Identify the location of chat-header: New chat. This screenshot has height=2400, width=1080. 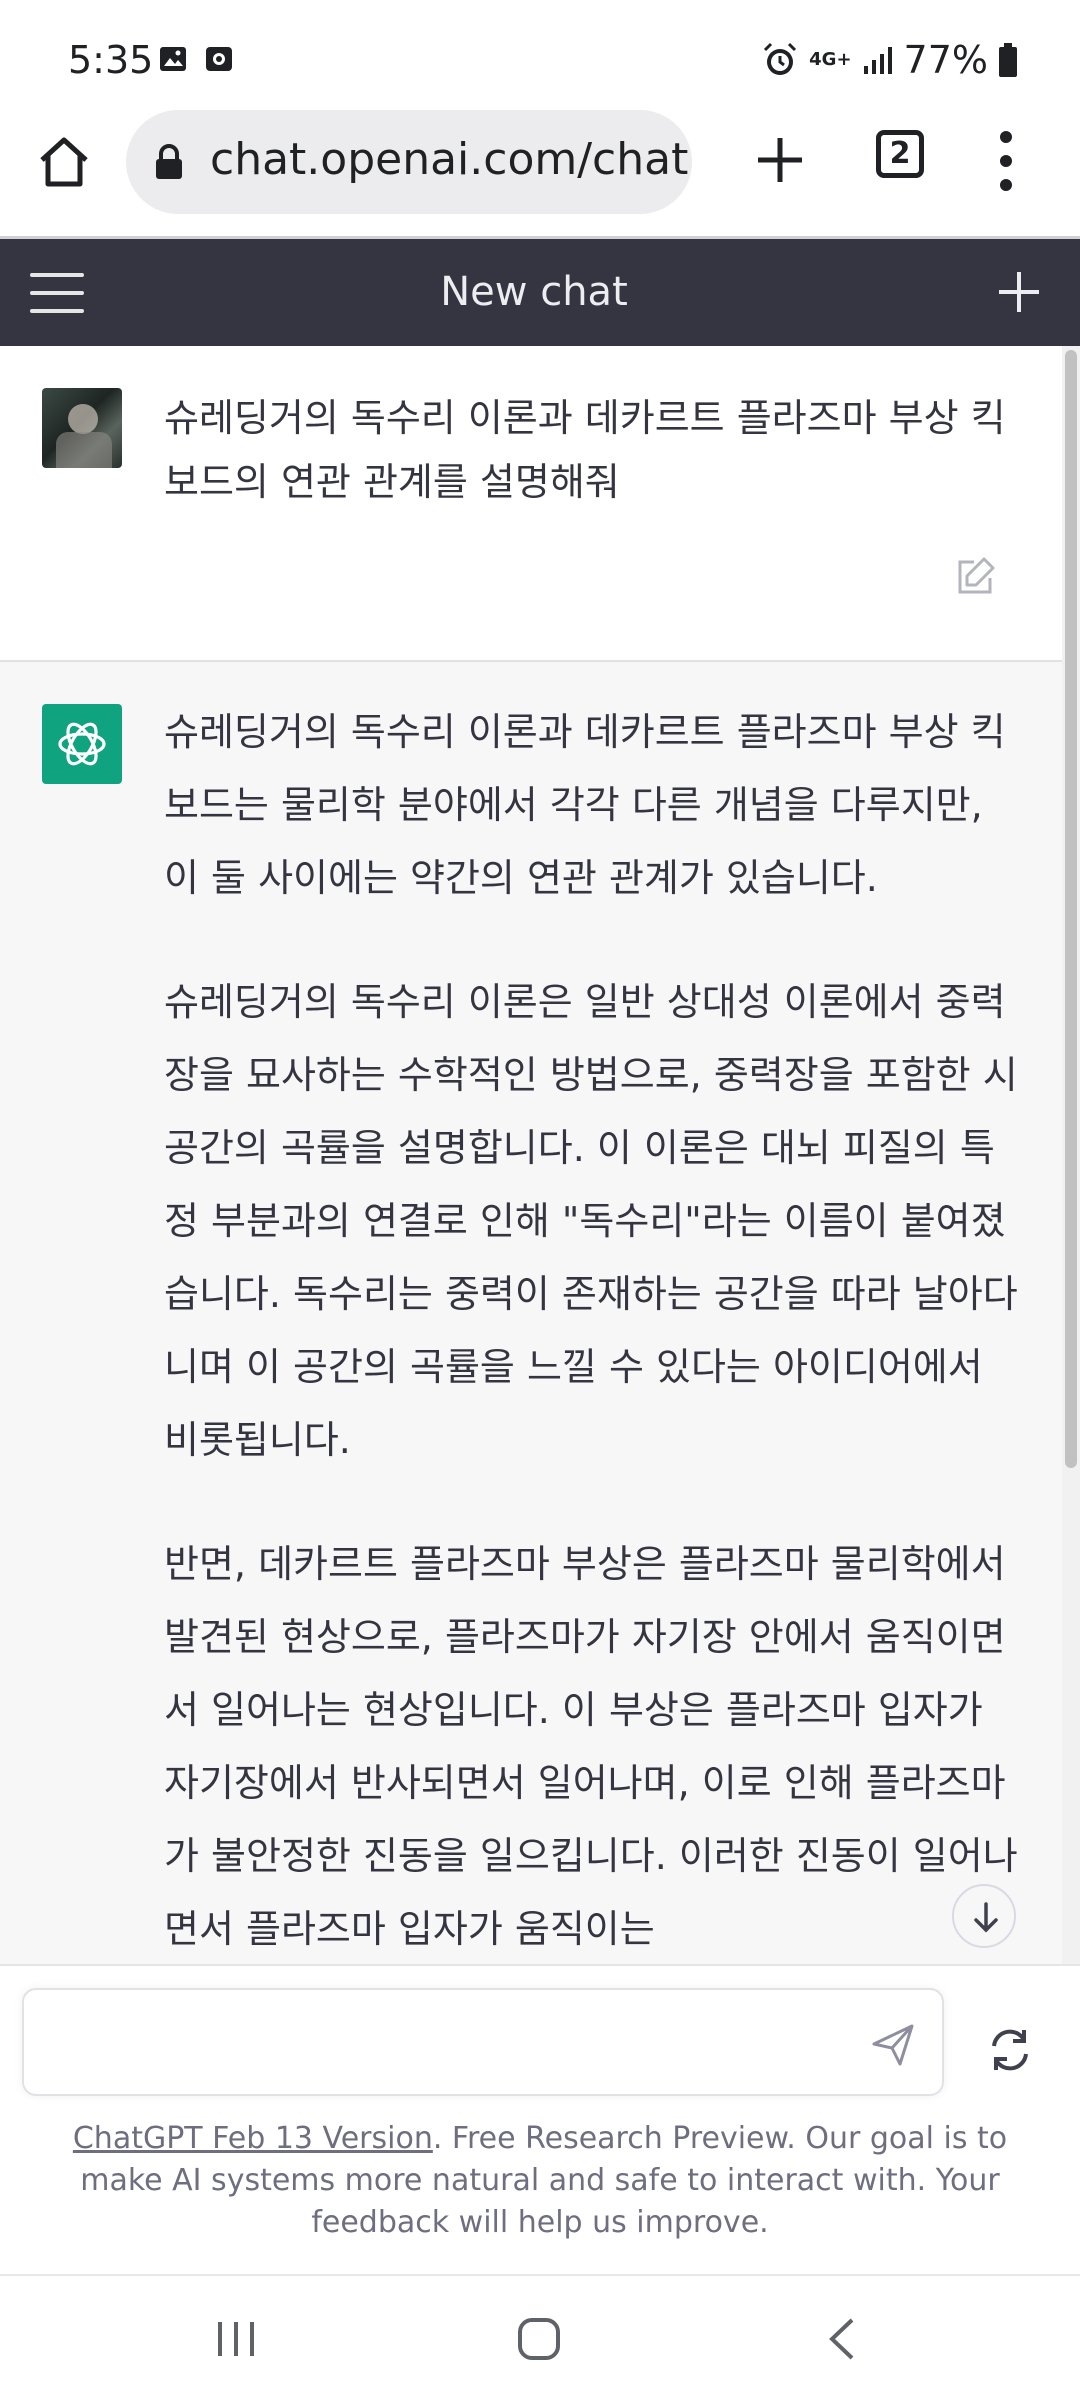
(540, 291).